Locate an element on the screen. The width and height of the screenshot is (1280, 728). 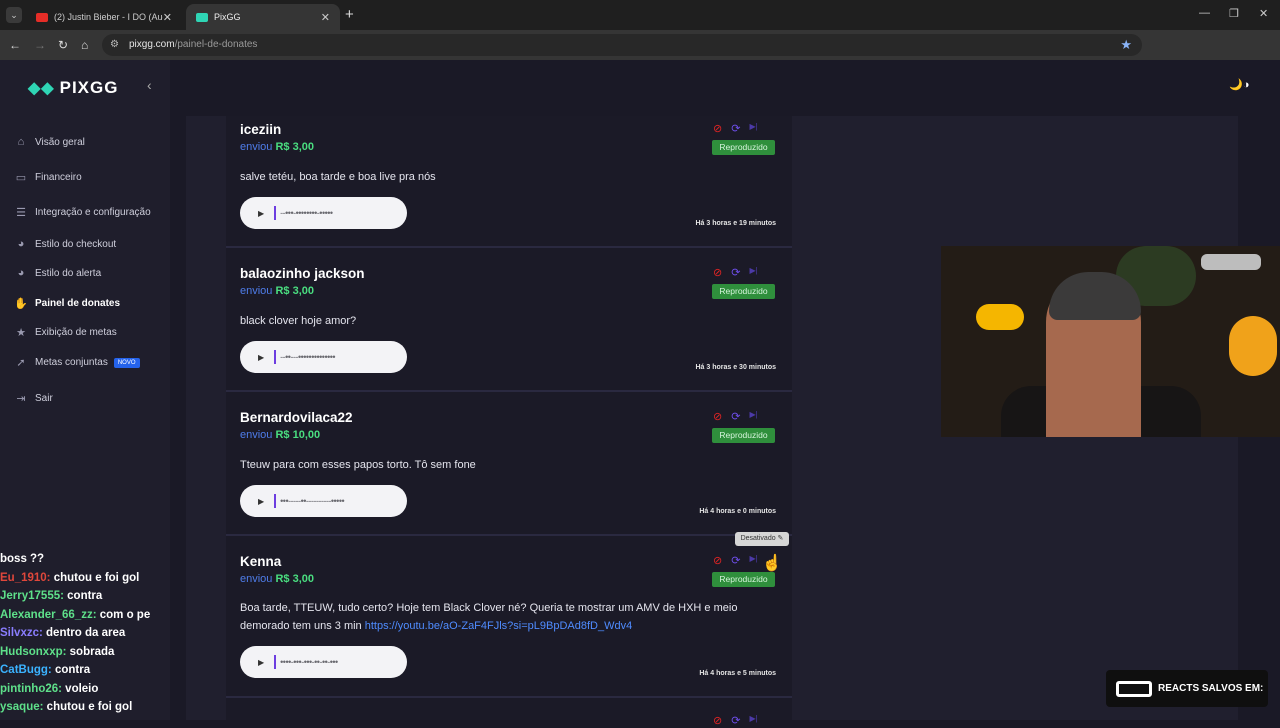
sidebar-item-label: Integração e configuração is located at coordinates (93, 212).